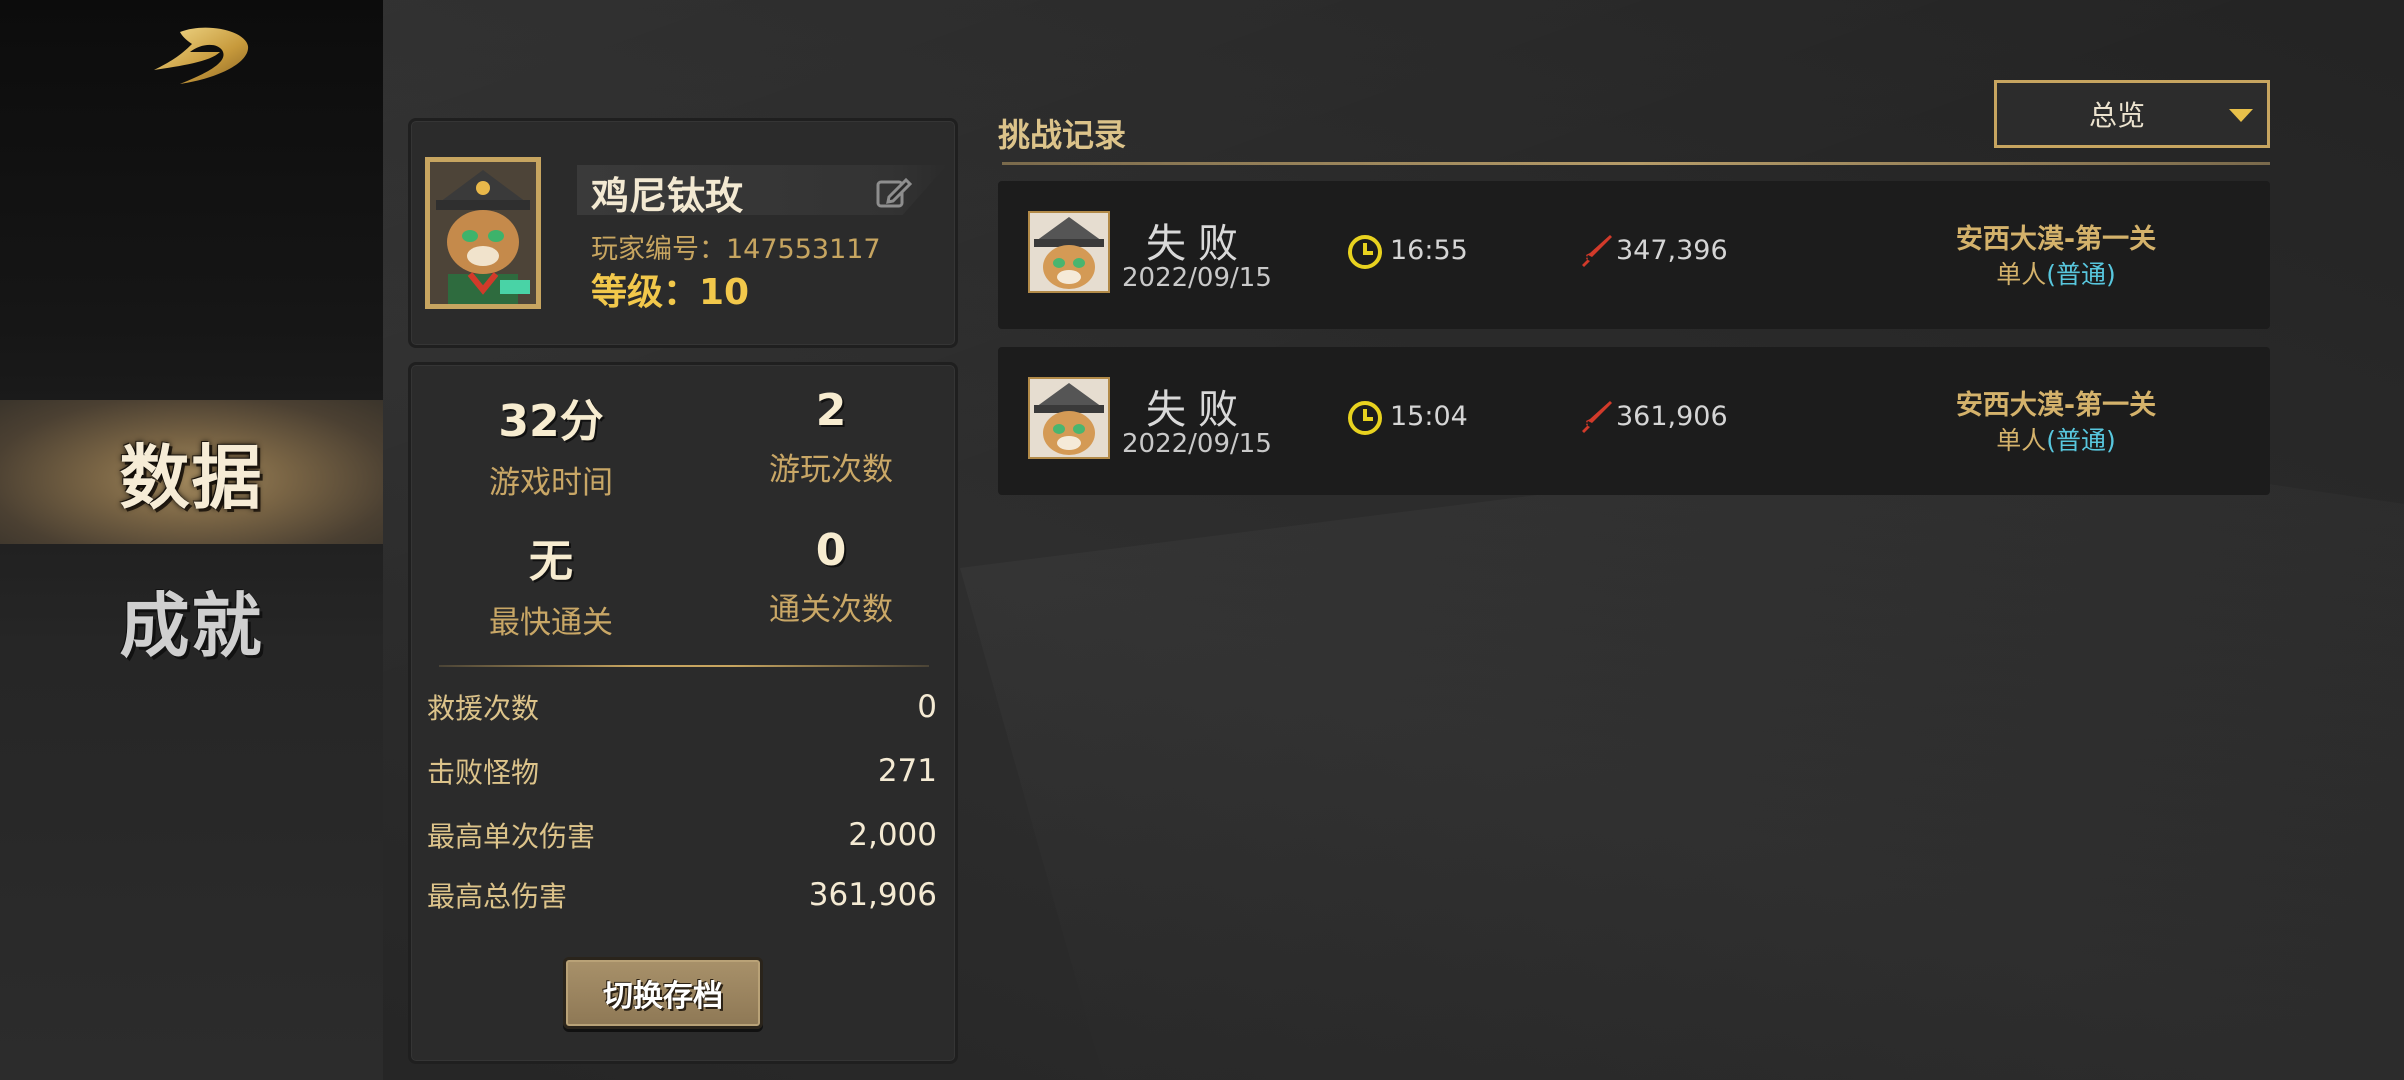 The width and height of the screenshot is (2404, 1080). Describe the element at coordinates (872, 895) in the screenshot. I see `stat-row-value: 361,906` at that location.